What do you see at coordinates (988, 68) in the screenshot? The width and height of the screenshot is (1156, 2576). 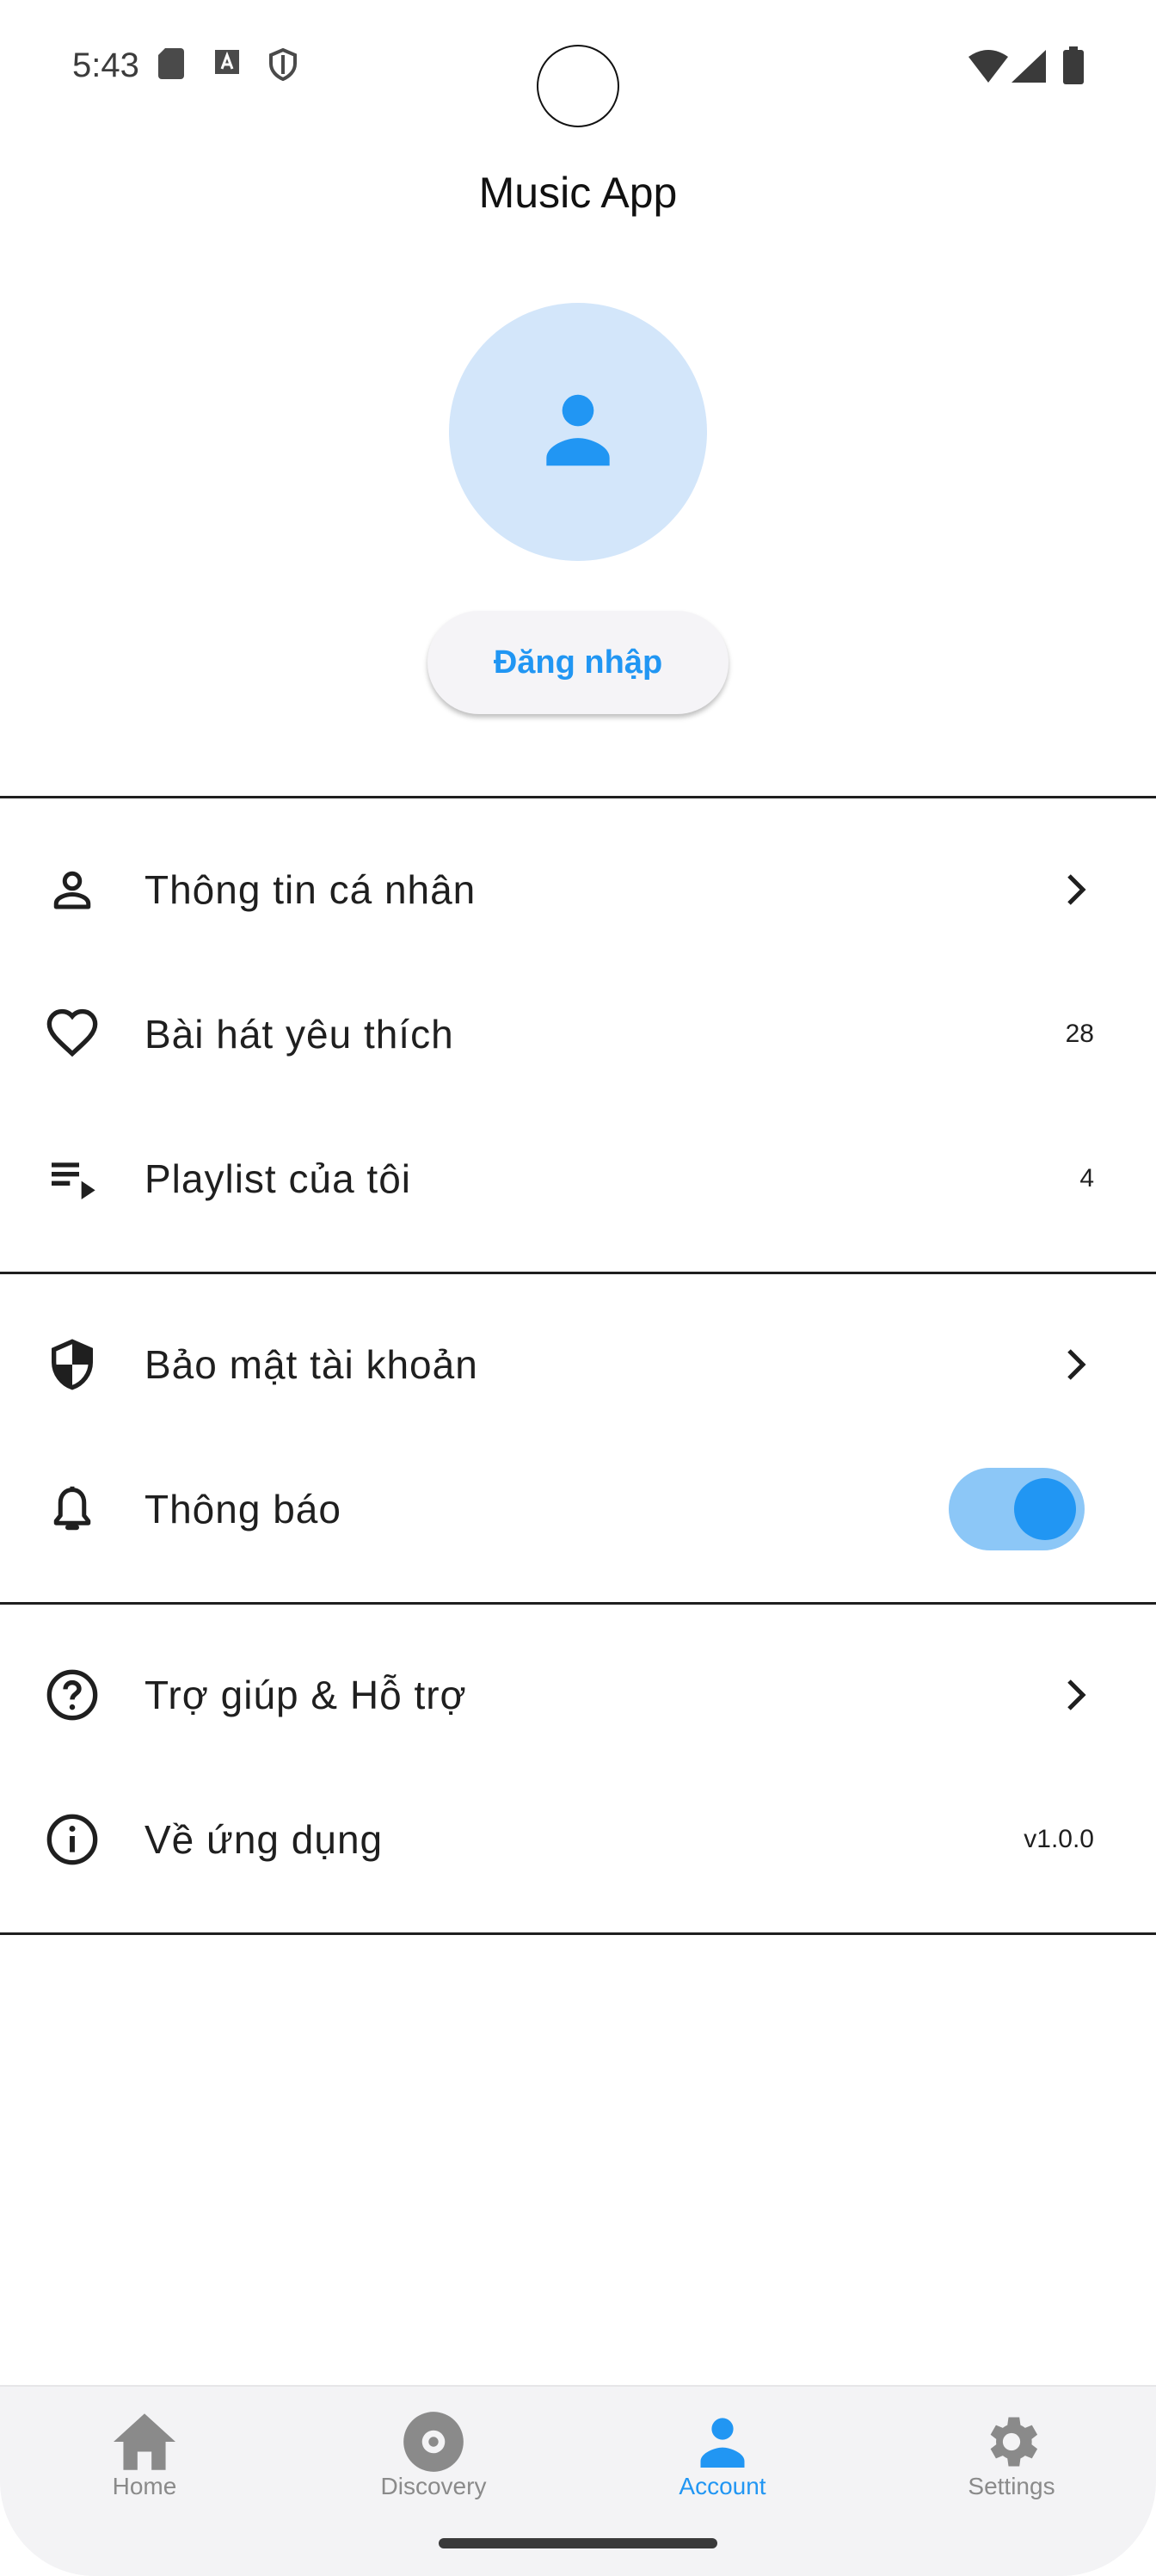 I see `wifi-icon` at bounding box center [988, 68].